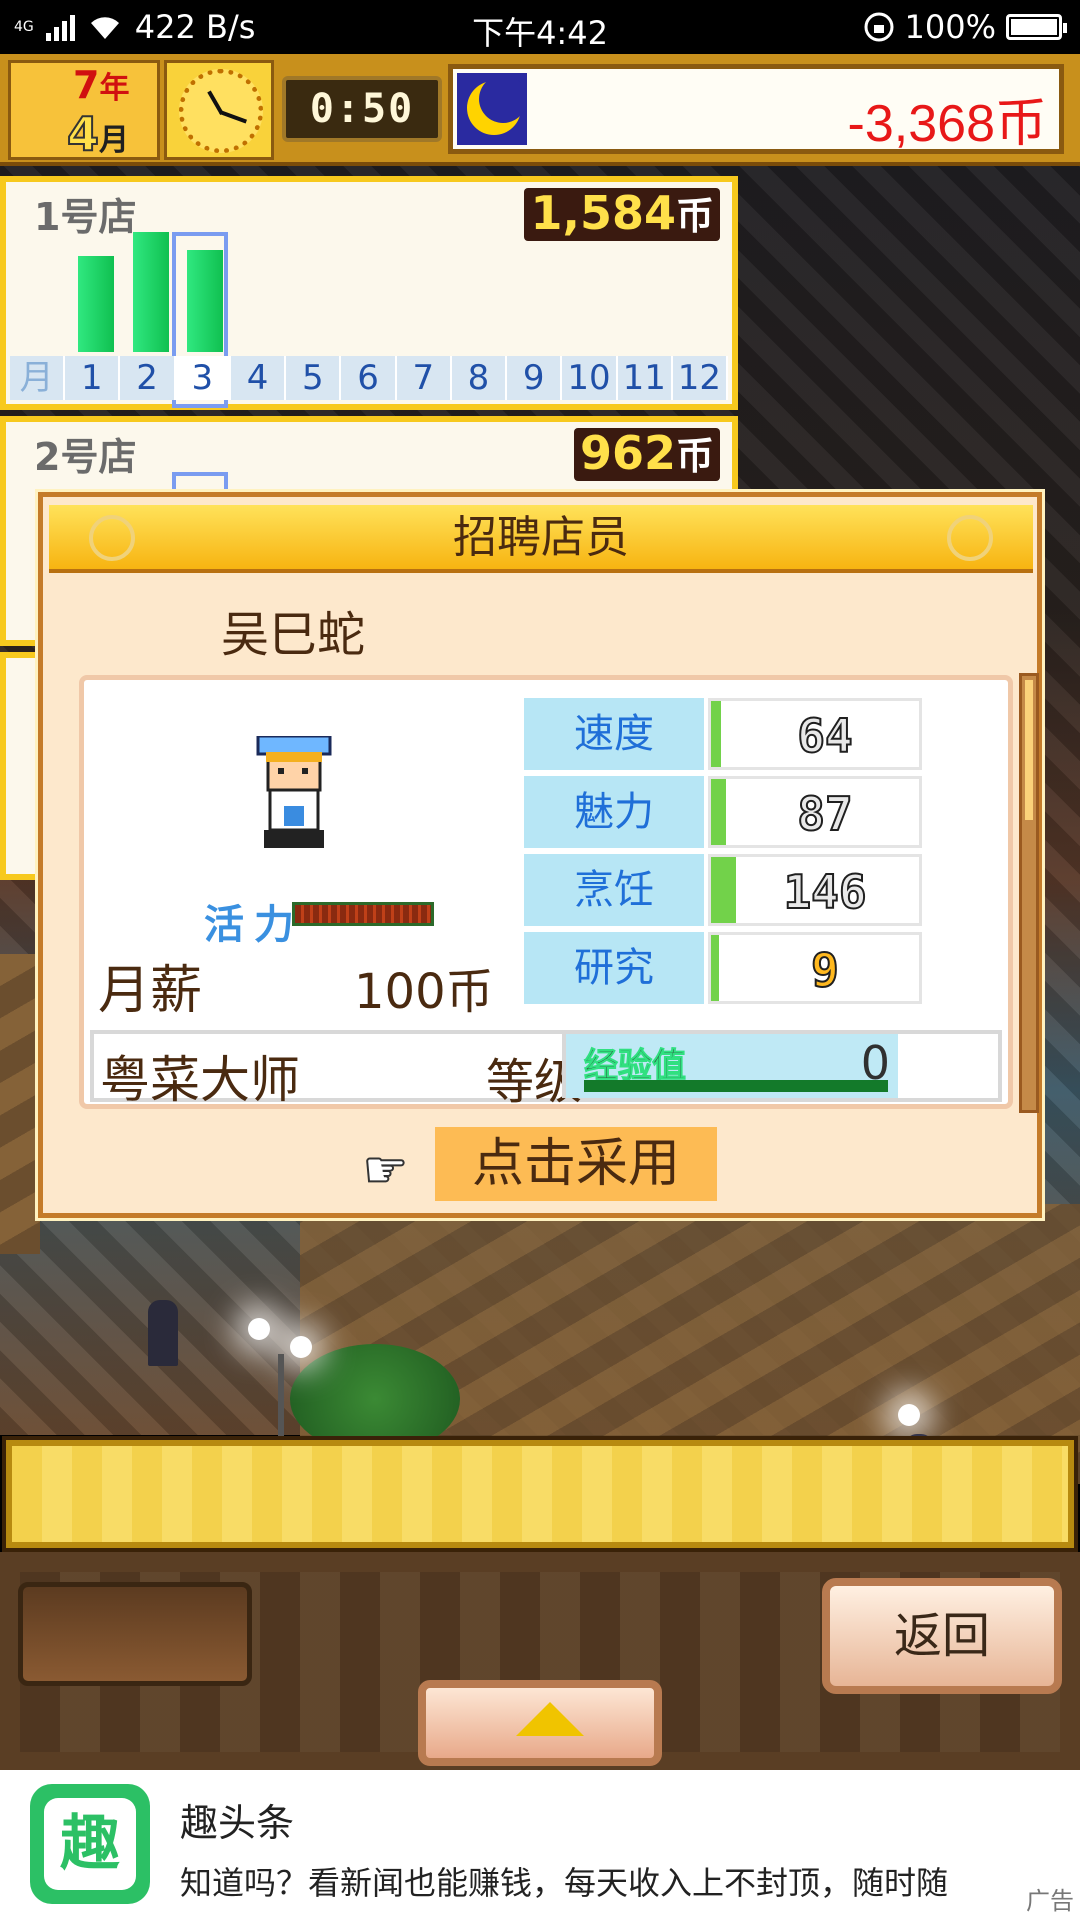 The height and width of the screenshot is (1920, 1080). What do you see at coordinates (200, 1080) in the screenshot?
I see `rank-name: 粤菜大师` at bounding box center [200, 1080].